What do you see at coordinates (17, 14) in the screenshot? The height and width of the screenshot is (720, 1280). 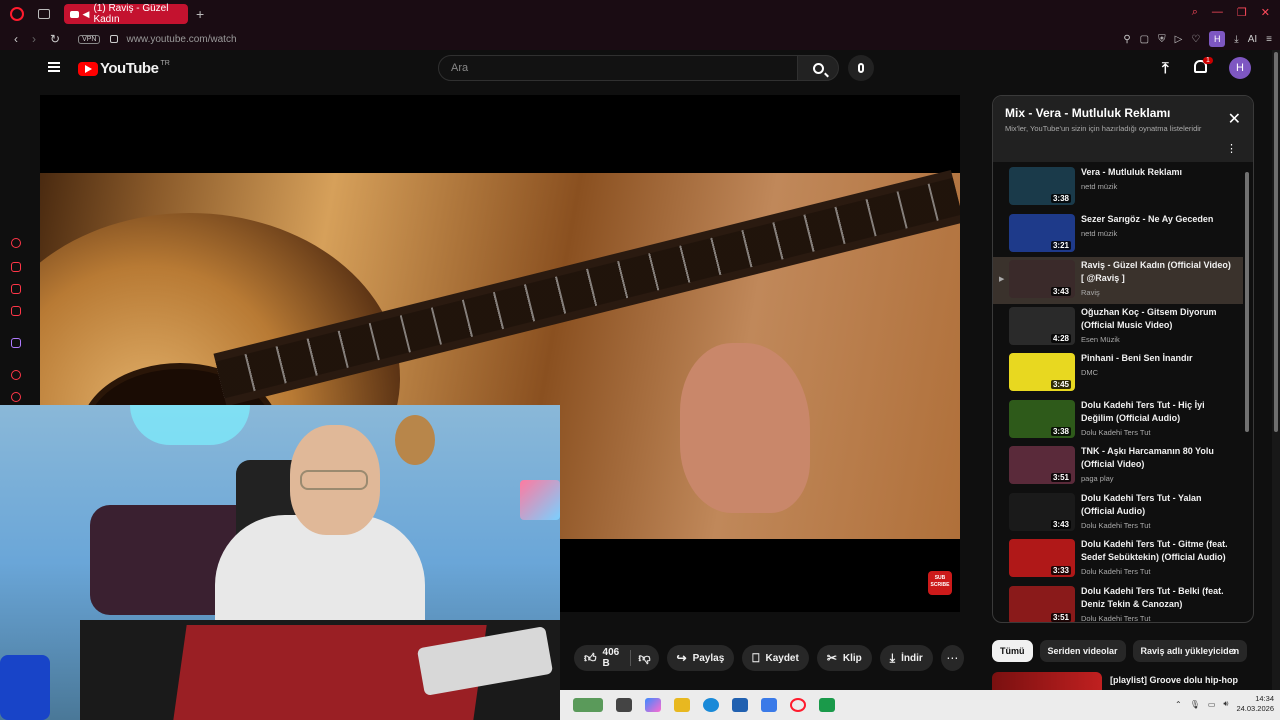 I see `opera-logo-icon` at bounding box center [17, 14].